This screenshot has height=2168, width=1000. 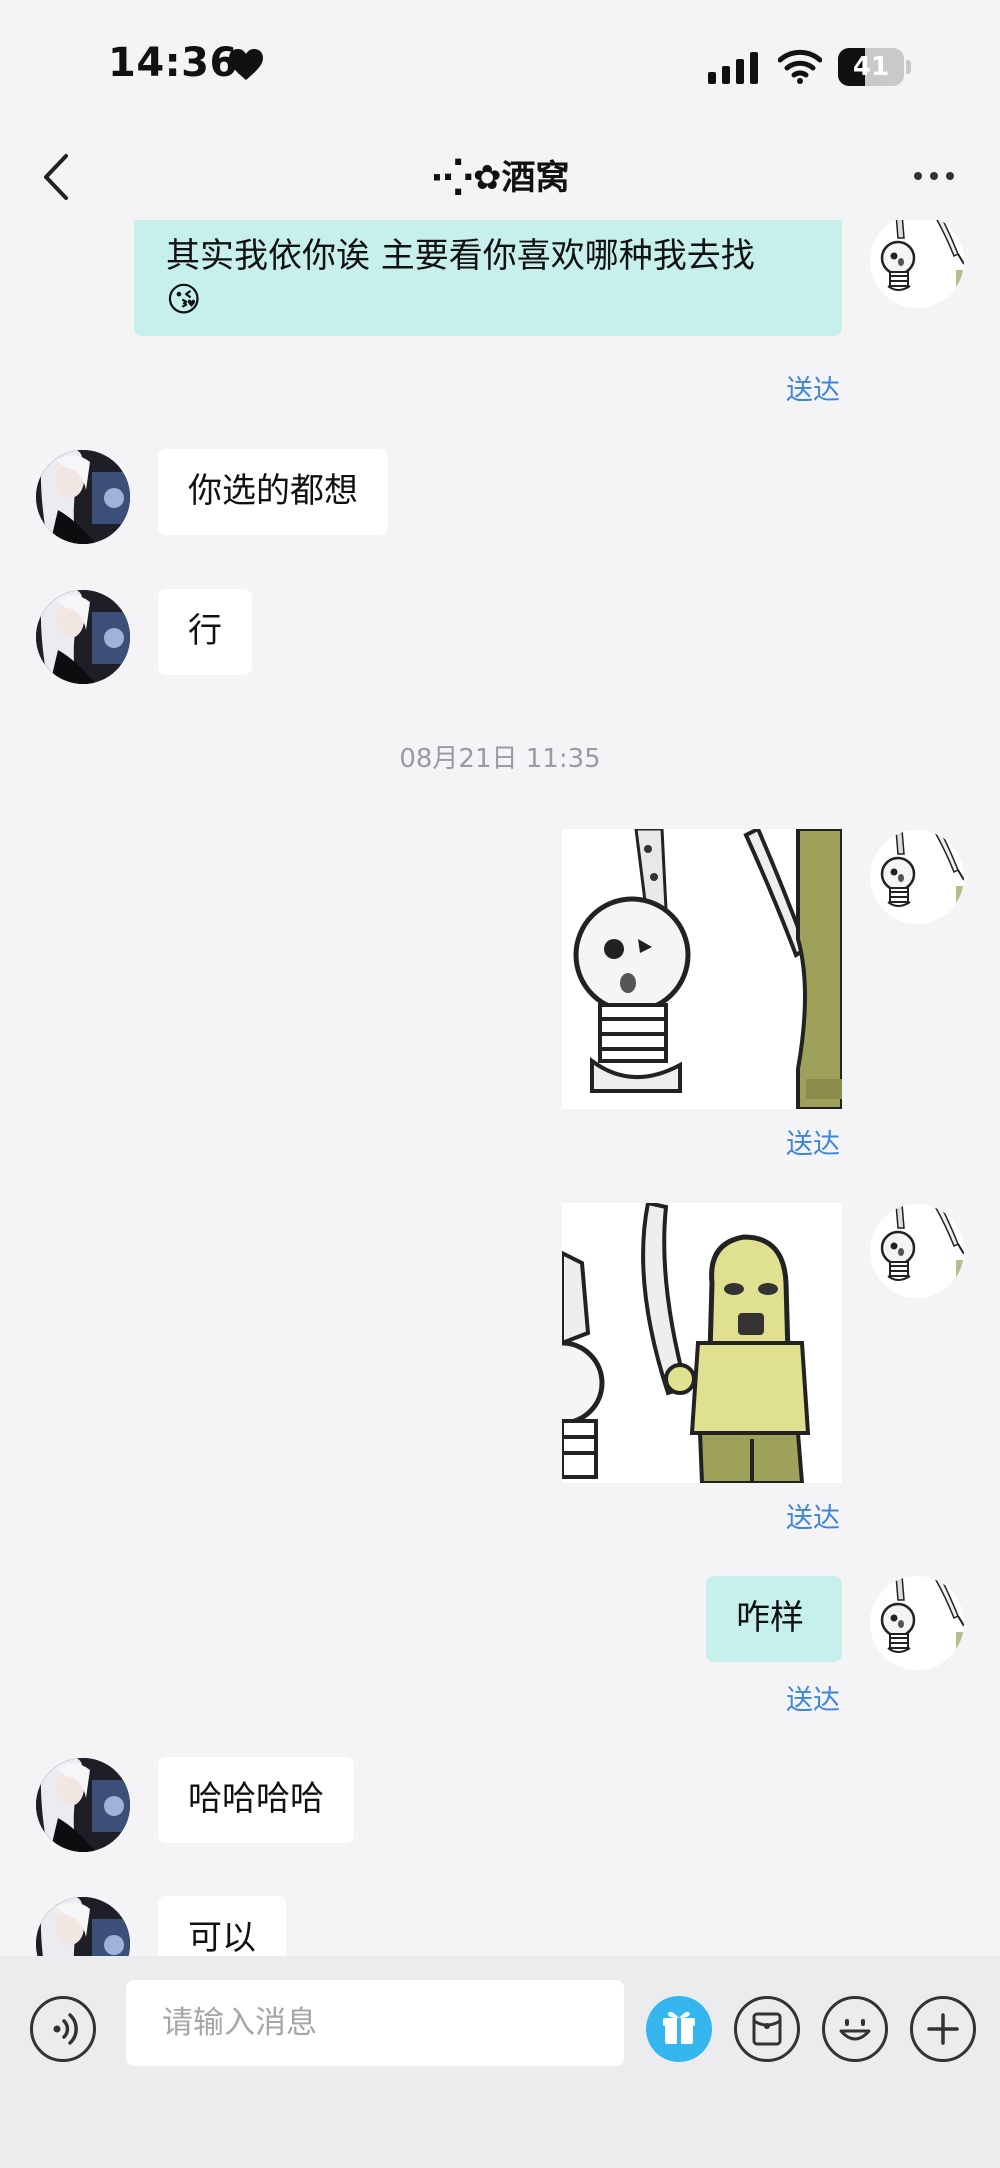 I want to click on input-bar, so click(x=500, y=2062).